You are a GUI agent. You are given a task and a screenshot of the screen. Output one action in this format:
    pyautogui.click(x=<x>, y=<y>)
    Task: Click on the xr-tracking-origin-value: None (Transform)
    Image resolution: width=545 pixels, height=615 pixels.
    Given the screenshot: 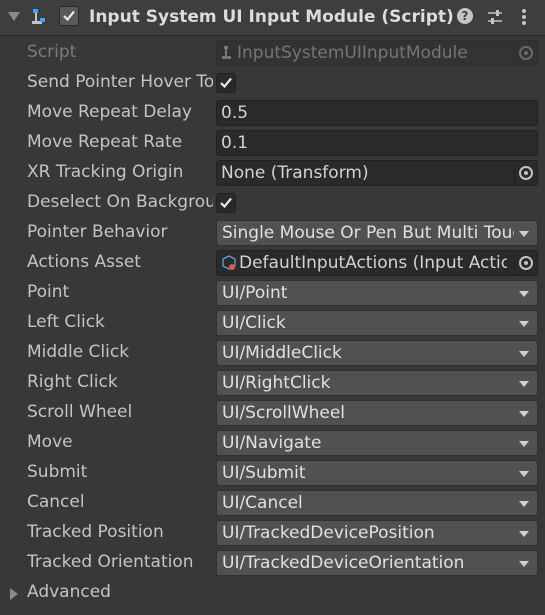 What is the action you would take?
    pyautogui.click(x=295, y=173)
    